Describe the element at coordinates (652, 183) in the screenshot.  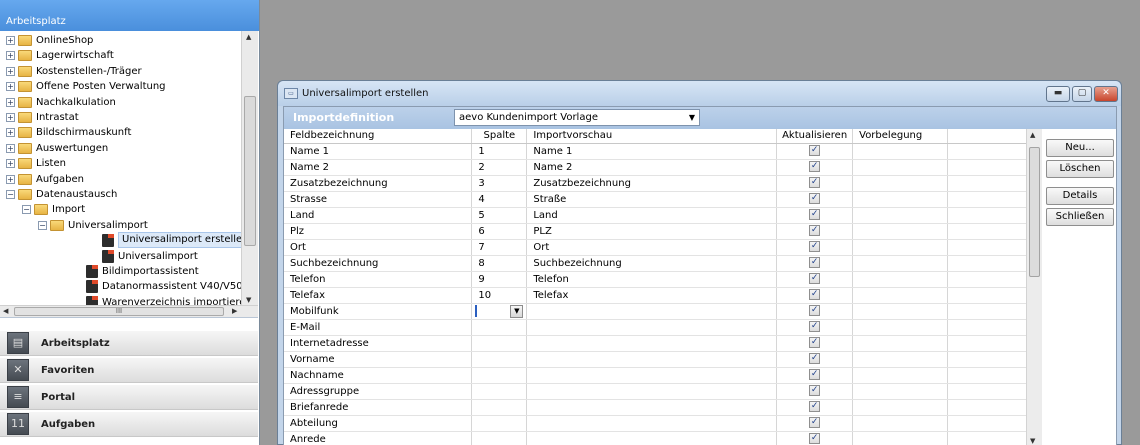
I see `cell-preview: Zusatzbezeichnung` at that location.